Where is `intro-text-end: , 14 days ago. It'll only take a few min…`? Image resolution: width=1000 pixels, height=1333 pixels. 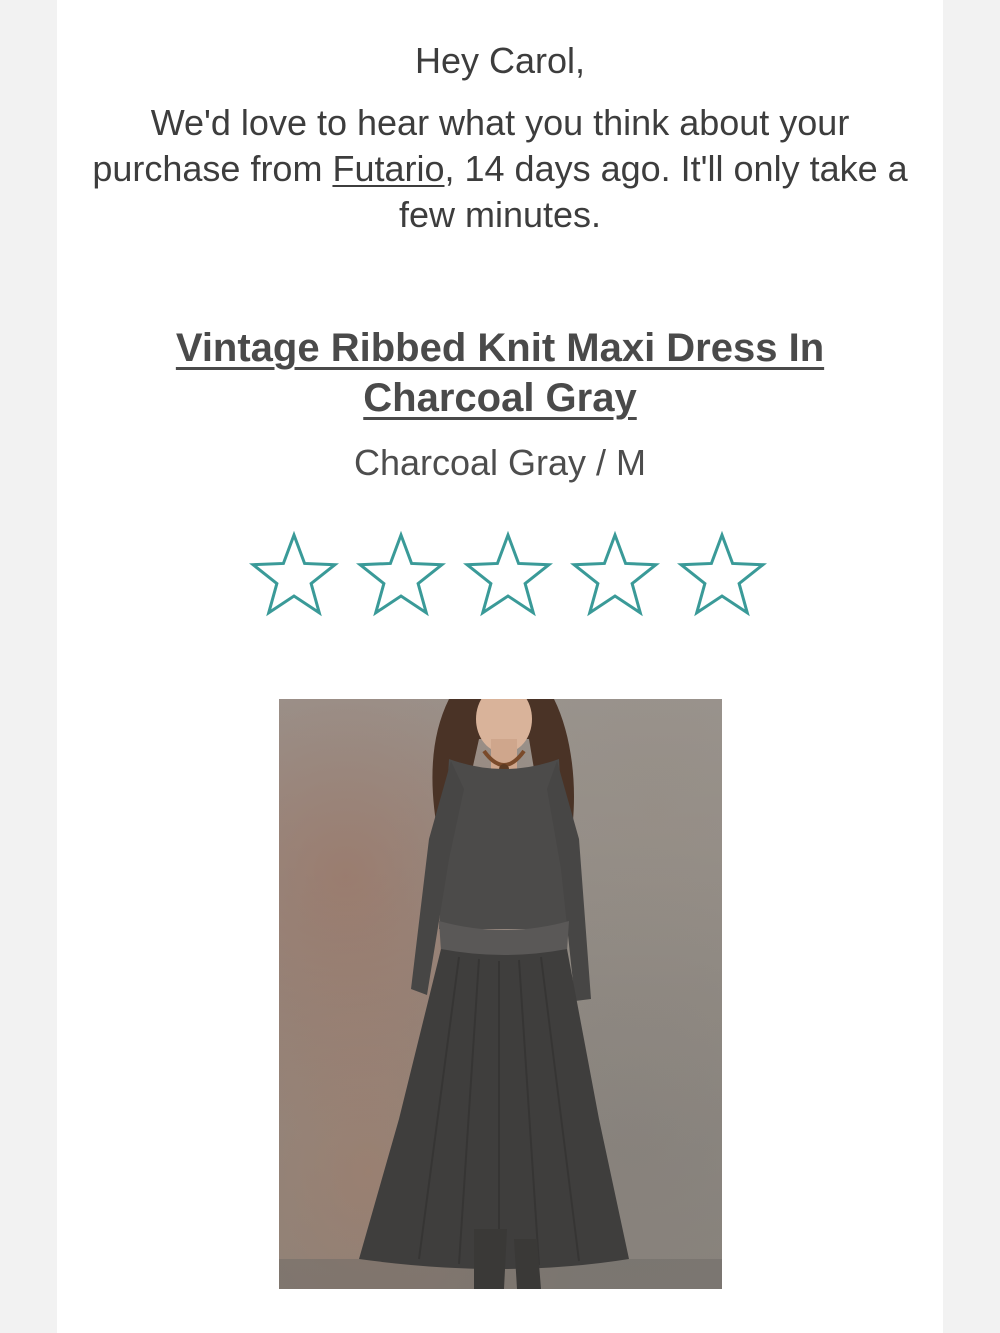
intro-text-end: , 14 days ago. It'll only take a few min… is located at coordinates (653, 191).